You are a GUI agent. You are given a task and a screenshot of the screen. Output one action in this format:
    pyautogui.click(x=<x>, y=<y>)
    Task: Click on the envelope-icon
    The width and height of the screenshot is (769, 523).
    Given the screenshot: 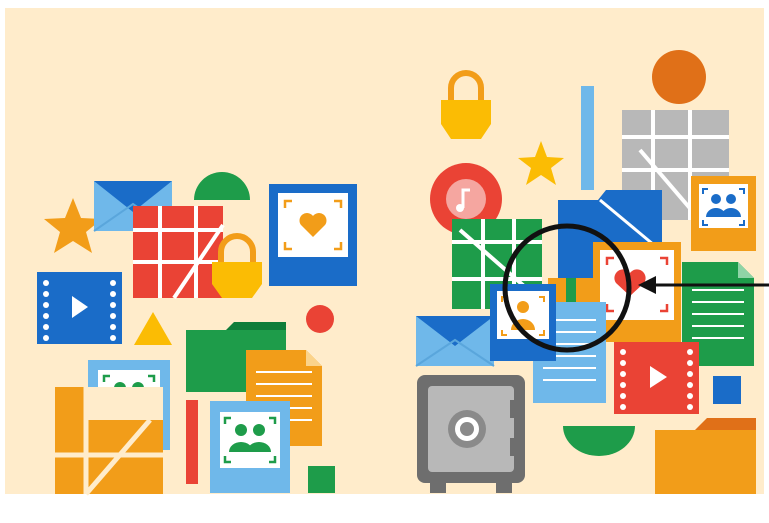 What is the action you would take?
    pyautogui.click(x=455, y=341)
    